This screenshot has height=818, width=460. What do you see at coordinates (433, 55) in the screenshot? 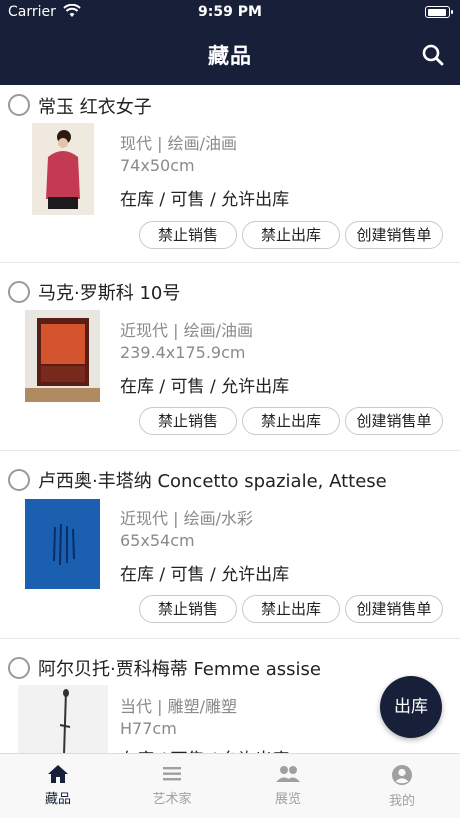
I see `search-icon` at bounding box center [433, 55].